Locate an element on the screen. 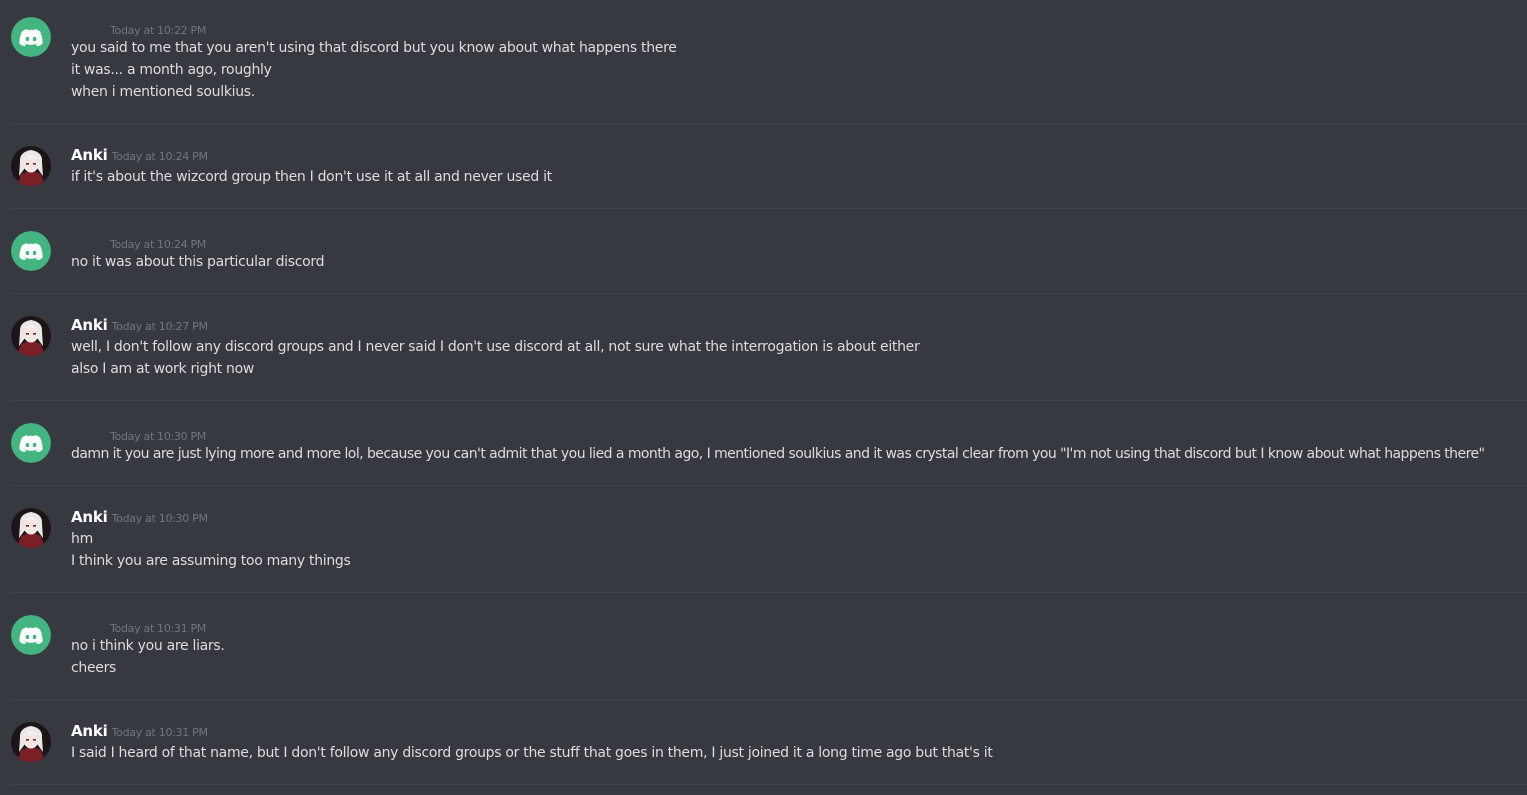 The image size is (1527, 795). message-header: Today at 10:22 PM is located at coordinates (138, 28).